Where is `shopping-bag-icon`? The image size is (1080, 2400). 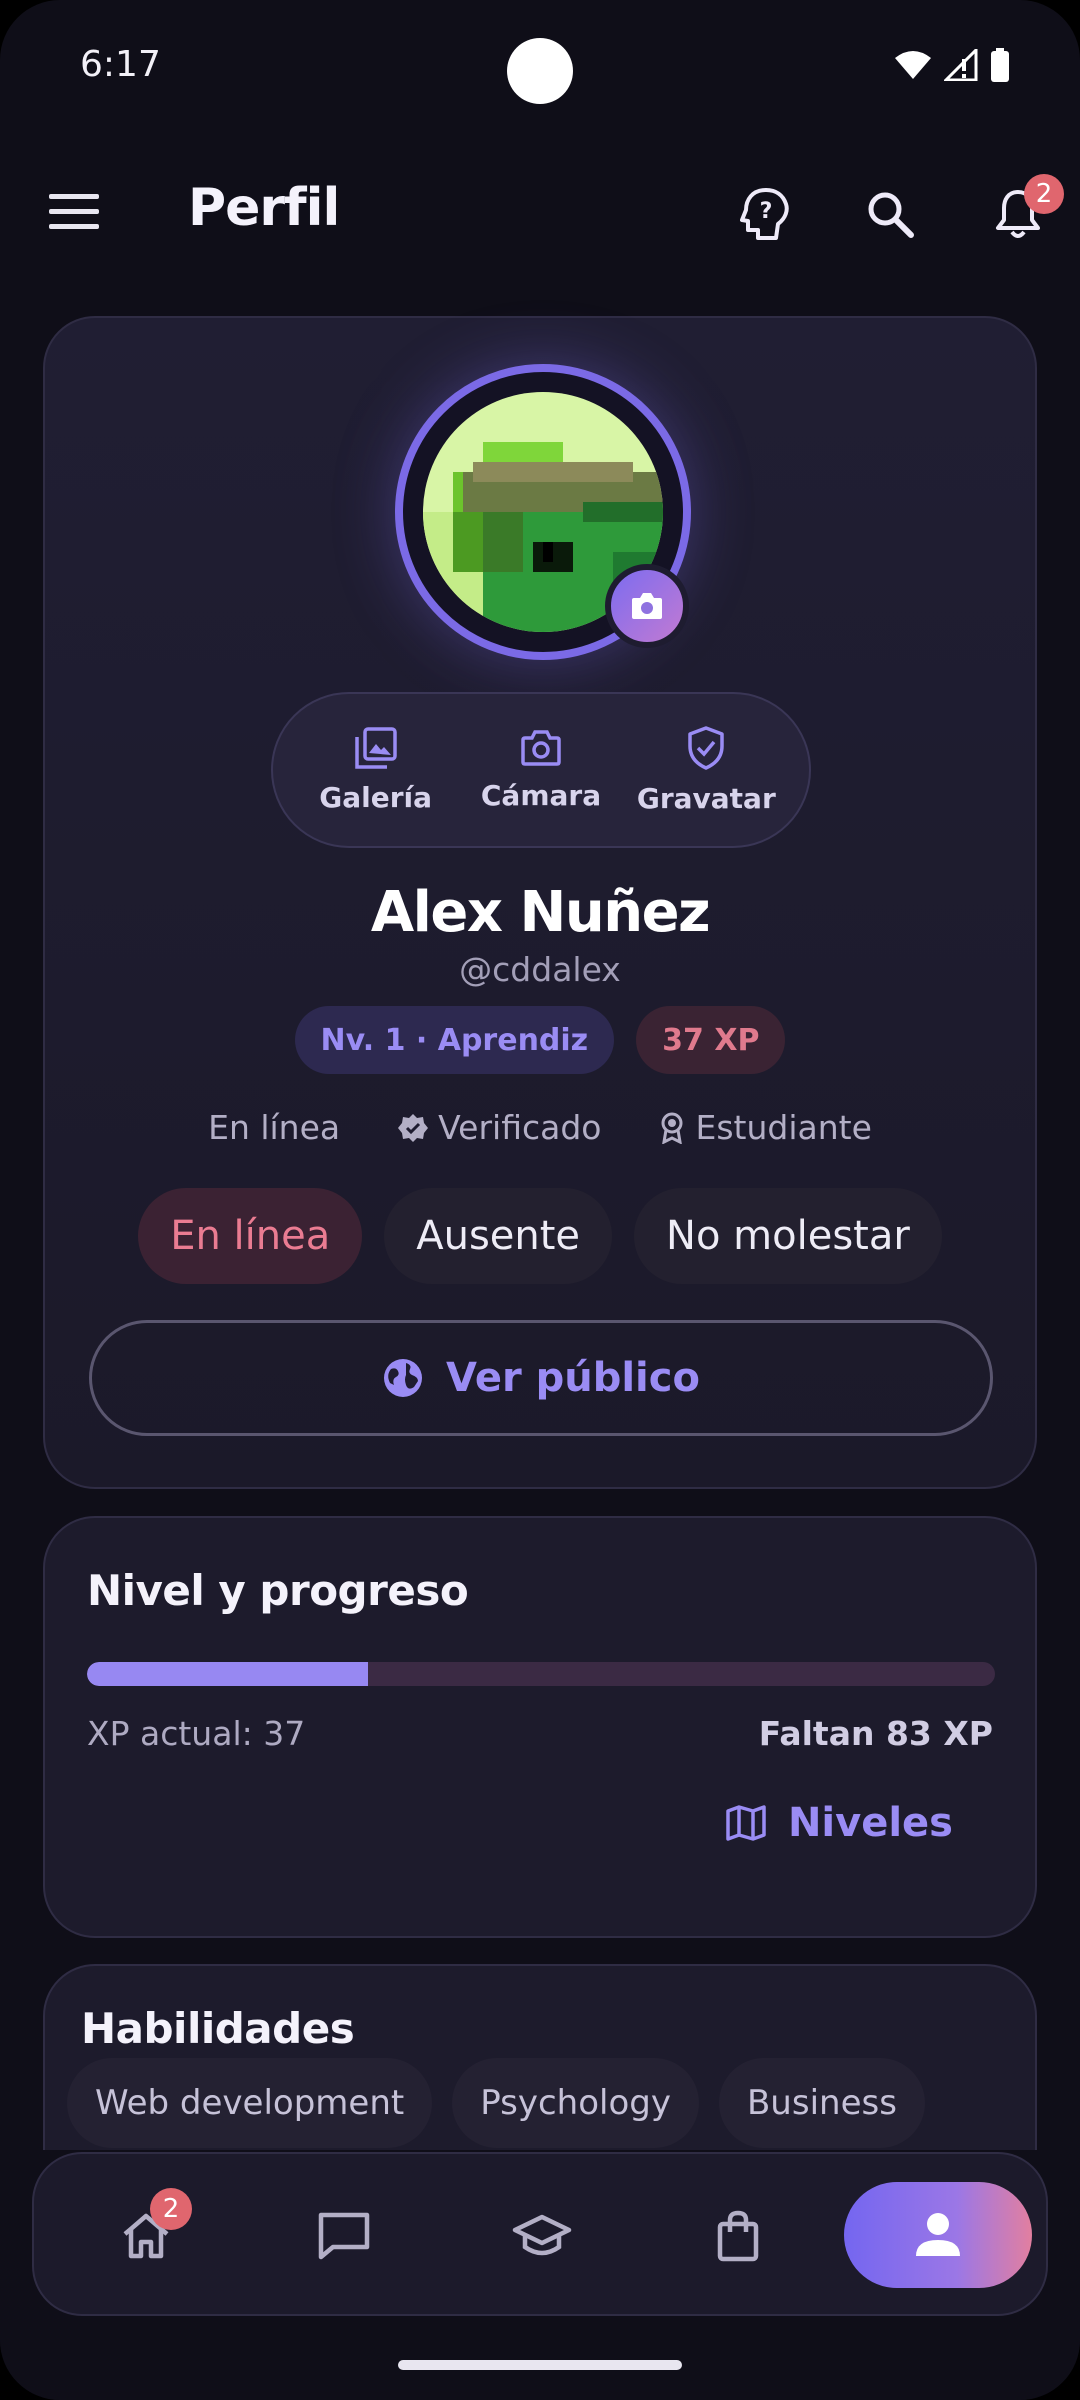
shopping-bag-icon is located at coordinates (738, 2236).